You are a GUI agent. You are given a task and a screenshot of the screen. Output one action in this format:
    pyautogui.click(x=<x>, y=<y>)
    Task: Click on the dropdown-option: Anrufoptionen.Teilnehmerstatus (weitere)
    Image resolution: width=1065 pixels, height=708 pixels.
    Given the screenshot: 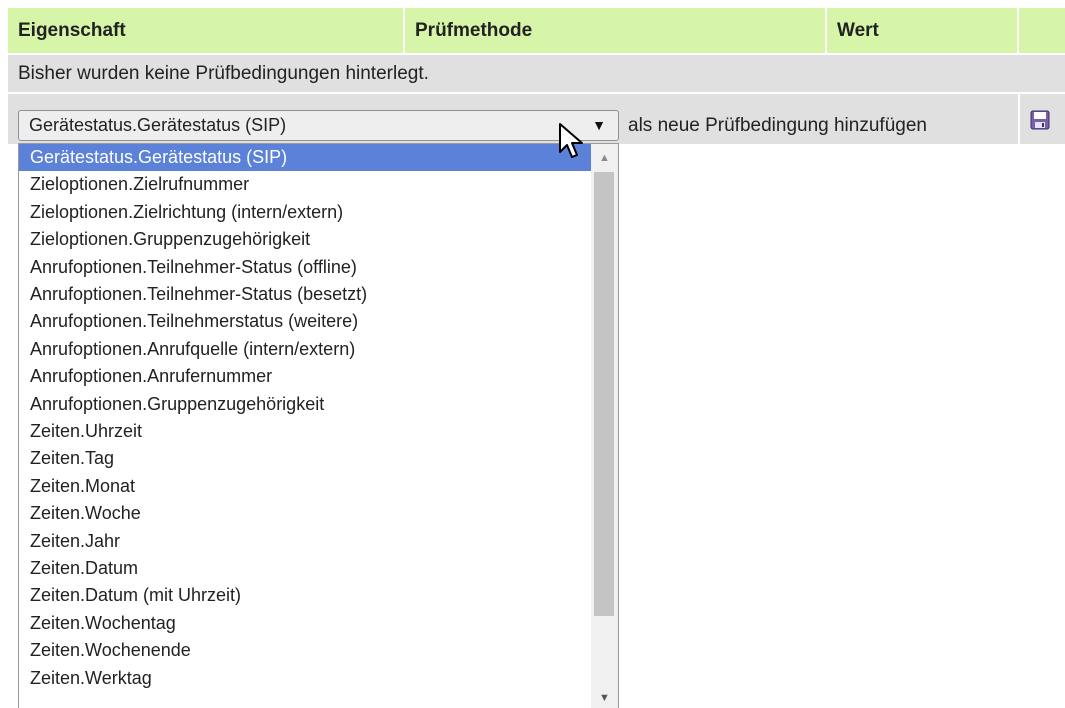 What is the action you would take?
    pyautogui.click(x=305, y=321)
    